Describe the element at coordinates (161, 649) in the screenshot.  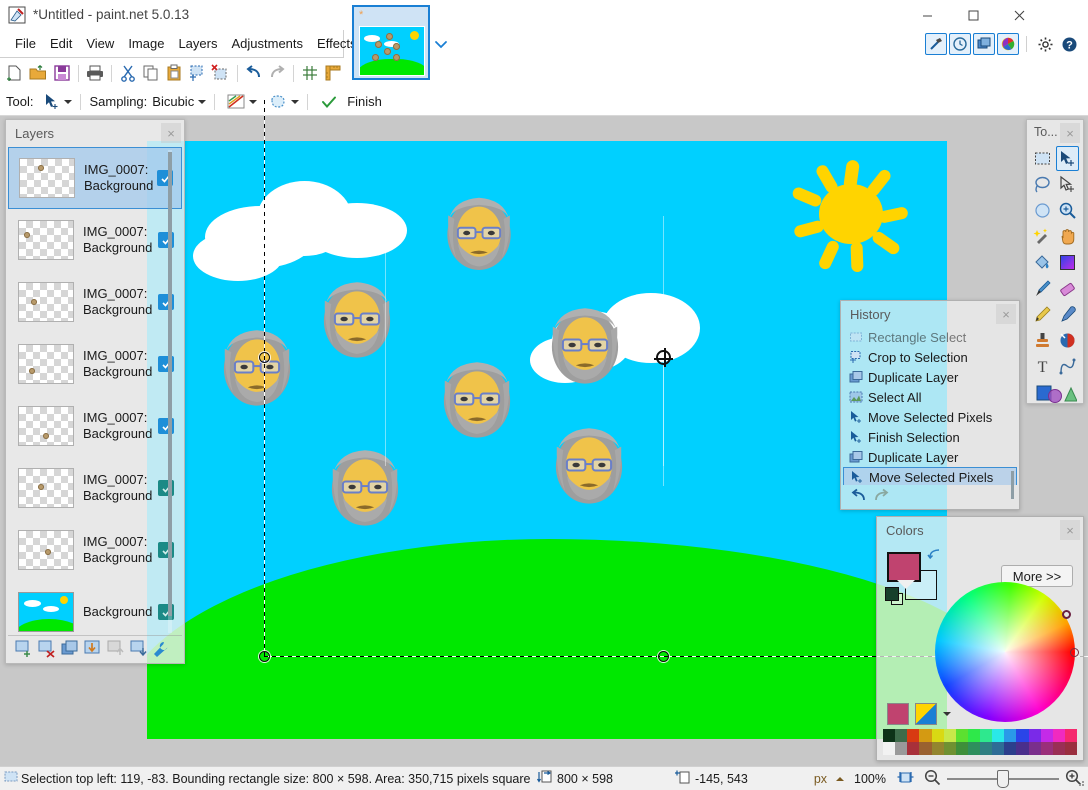
I see `wrench-icon` at that location.